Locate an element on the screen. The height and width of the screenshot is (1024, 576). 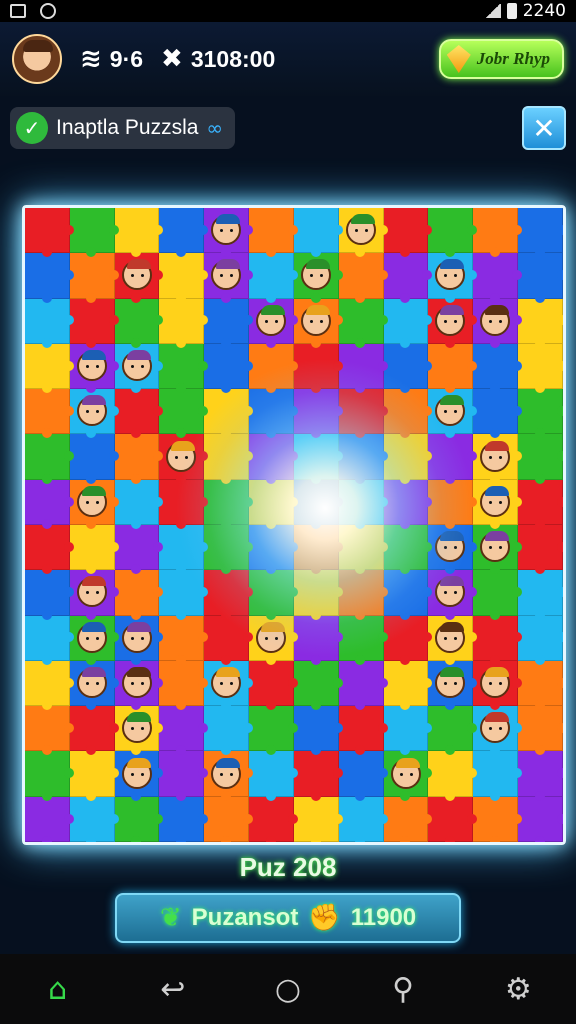
gear-icon: ⚙ is located at coordinates (518, 989).